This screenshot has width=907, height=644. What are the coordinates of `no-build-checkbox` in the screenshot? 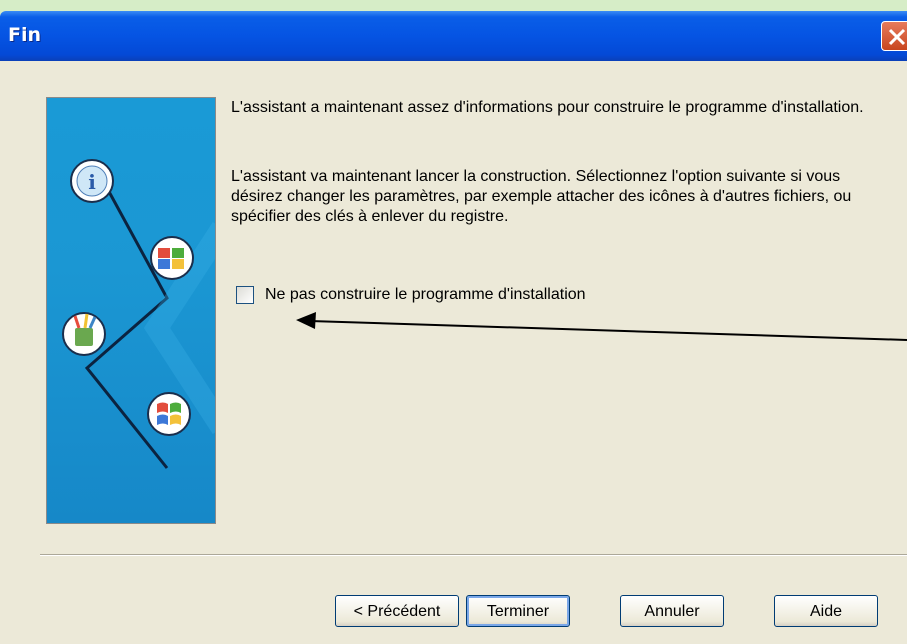 It's located at (245, 295).